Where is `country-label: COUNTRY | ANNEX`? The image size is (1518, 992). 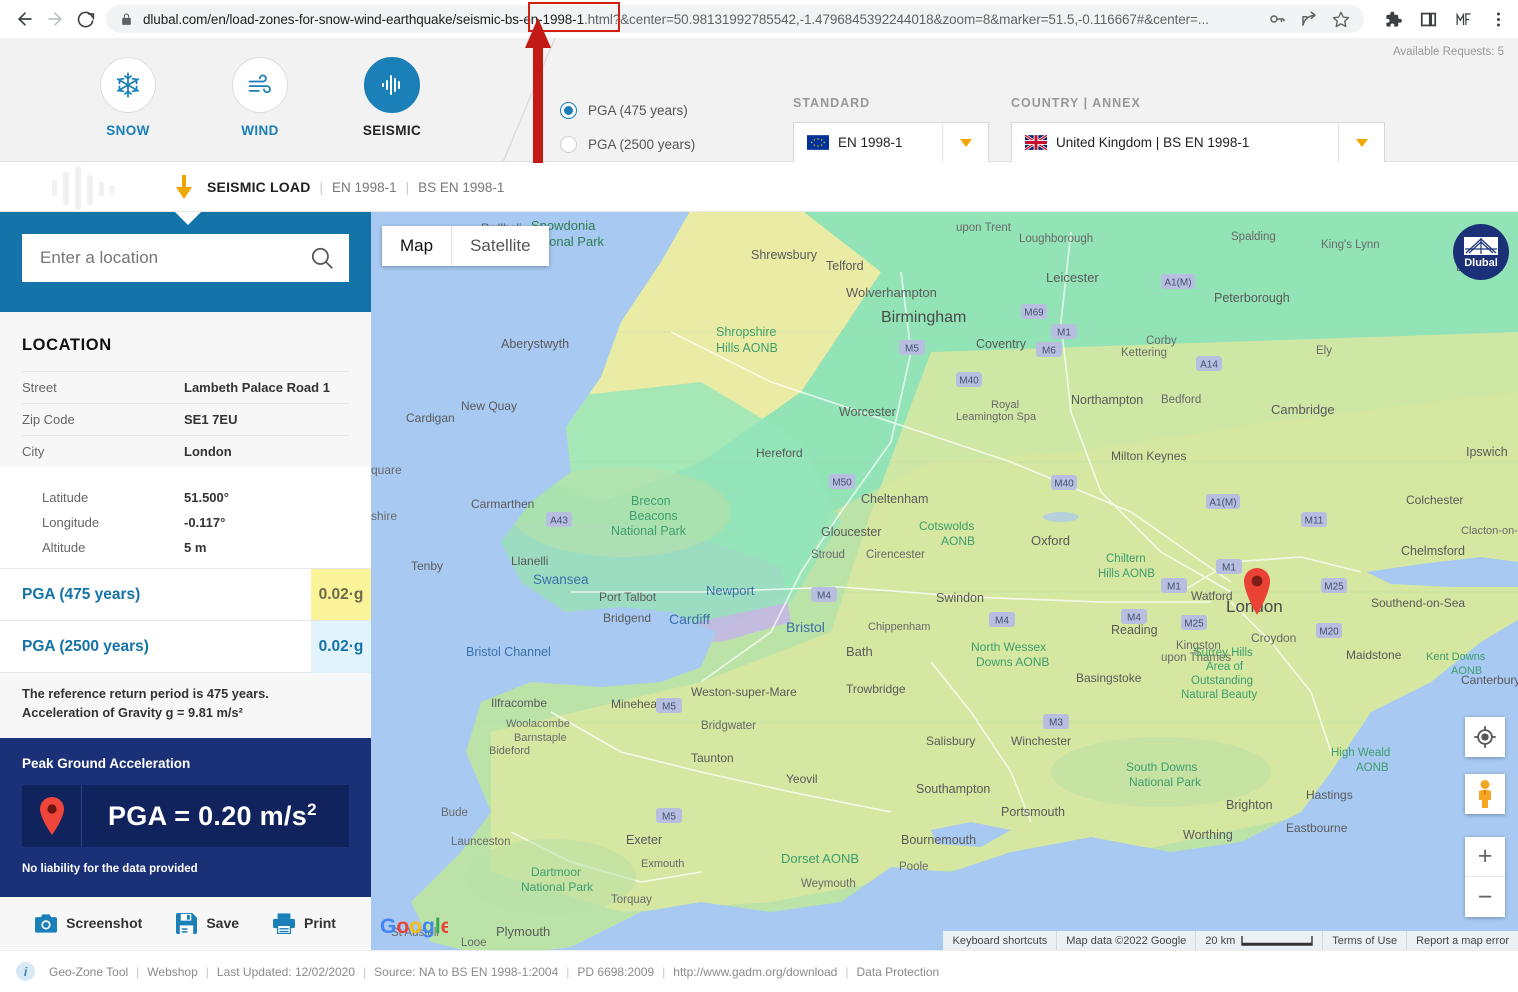
country-label: COUNTRY | ANNEX is located at coordinates (1076, 103).